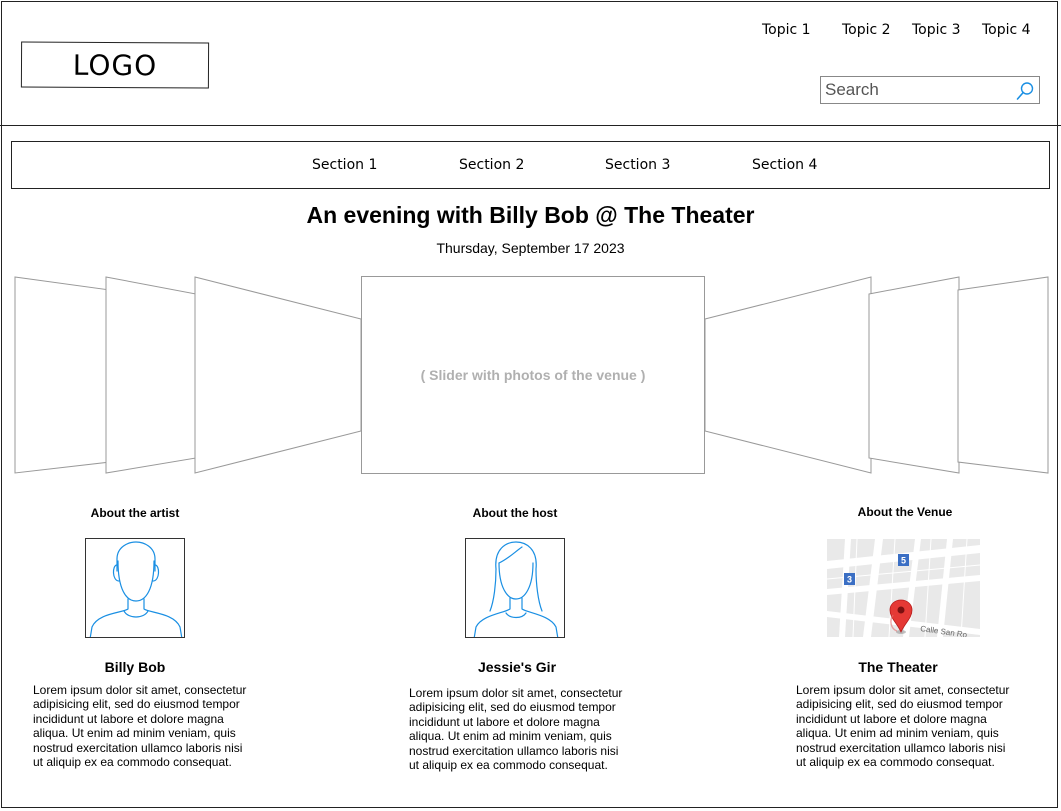  I want to click on slider-main-photo: ( Slider with photos of the venue ), so click(533, 375).